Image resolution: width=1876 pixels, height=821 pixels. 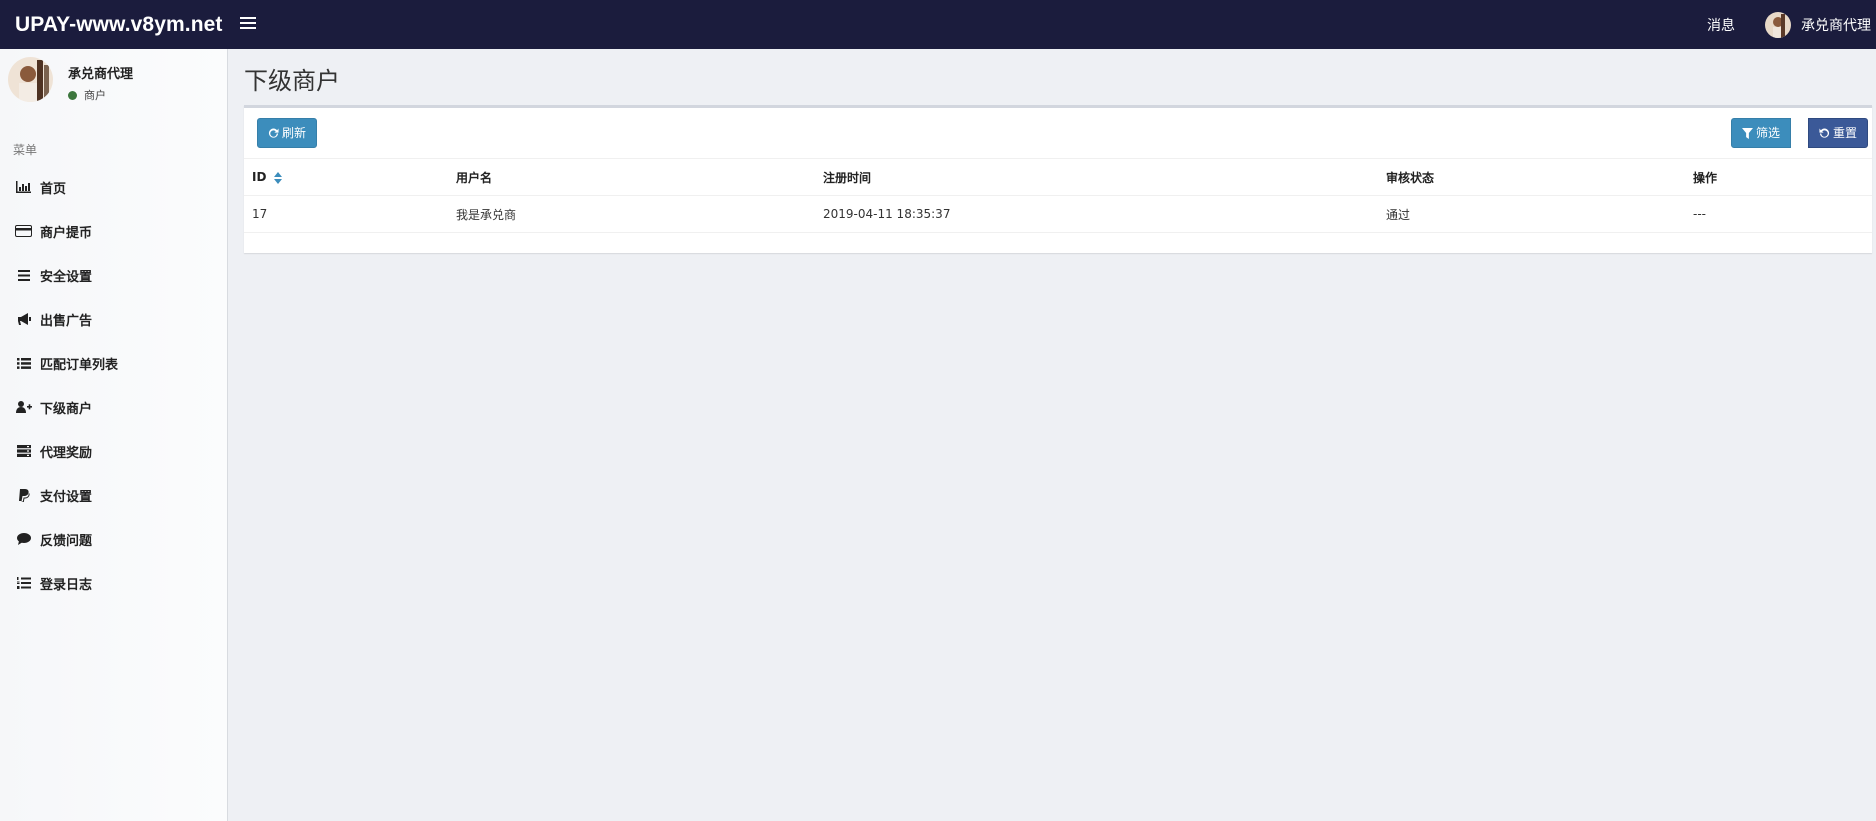 I want to click on sidebar-item-label: 出售广告, so click(x=66, y=321).